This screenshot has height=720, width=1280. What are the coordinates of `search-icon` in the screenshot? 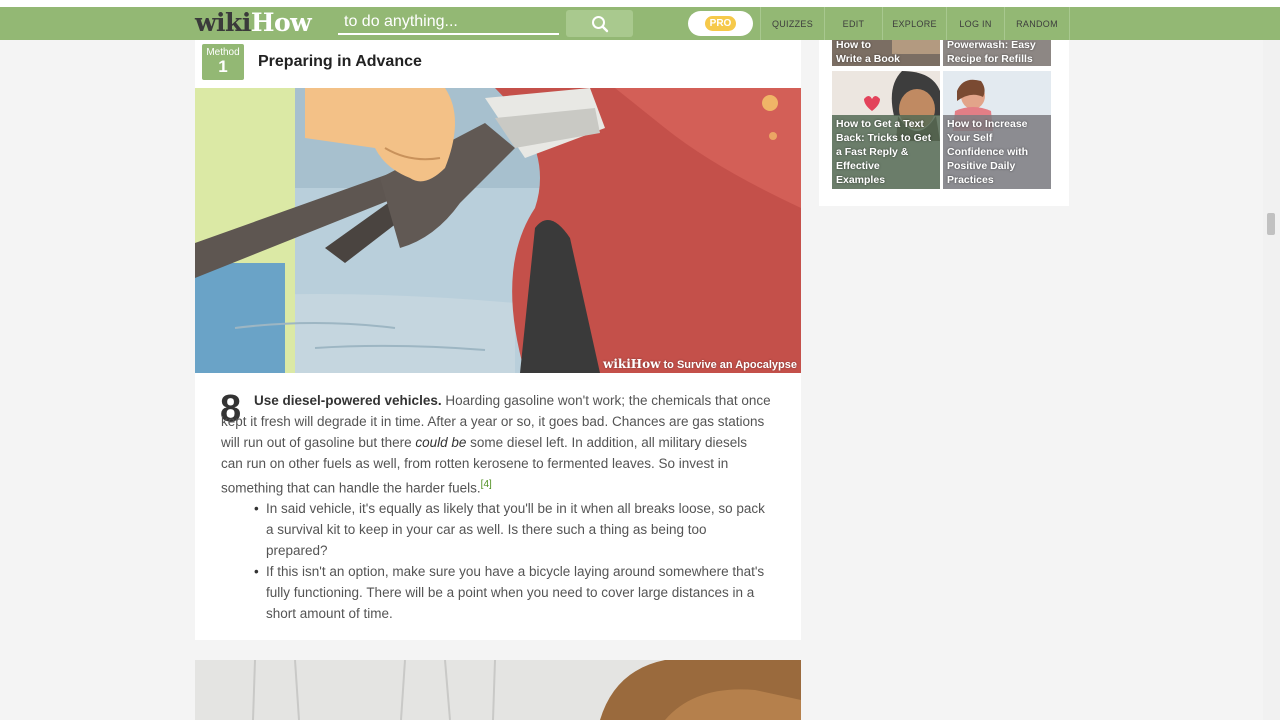 It's located at (599, 23).